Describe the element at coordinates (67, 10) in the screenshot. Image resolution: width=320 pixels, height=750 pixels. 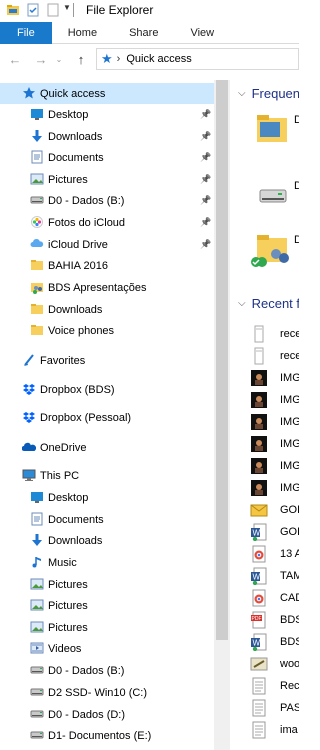
I see `customize-toolbar-icon: ▼` at that location.